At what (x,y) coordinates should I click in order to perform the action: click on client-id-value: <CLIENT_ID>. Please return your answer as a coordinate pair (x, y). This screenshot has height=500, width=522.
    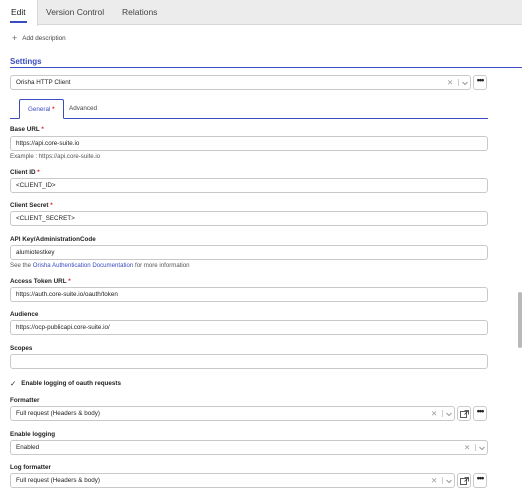
    Looking at the image, I should click on (36, 185).